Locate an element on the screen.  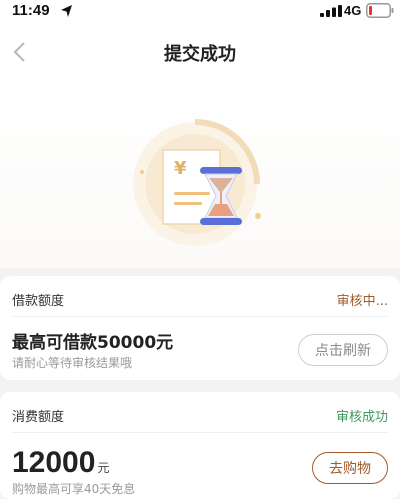
consume-credit-label: 消费额度 is located at coordinates (38, 417).